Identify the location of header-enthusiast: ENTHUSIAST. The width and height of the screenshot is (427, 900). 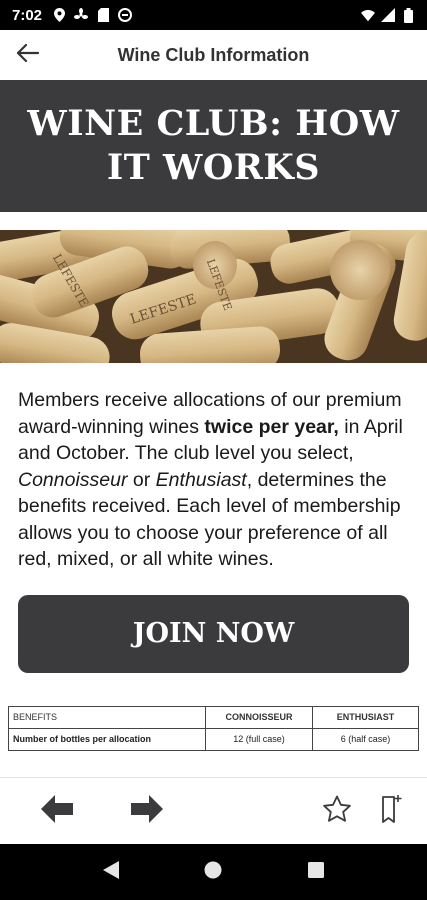
(365, 717).